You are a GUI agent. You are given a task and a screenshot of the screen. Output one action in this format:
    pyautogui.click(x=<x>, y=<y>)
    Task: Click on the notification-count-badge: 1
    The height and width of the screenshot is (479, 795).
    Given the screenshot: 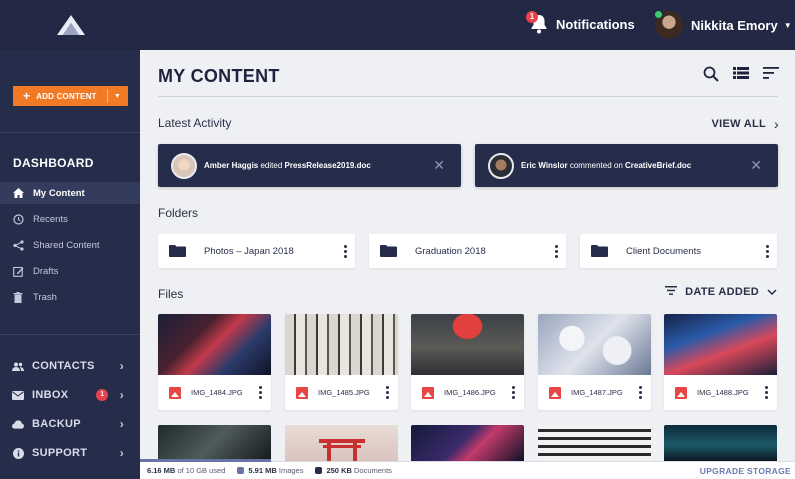 What is the action you would take?
    pyautogui.click(x=532, y=17)
    